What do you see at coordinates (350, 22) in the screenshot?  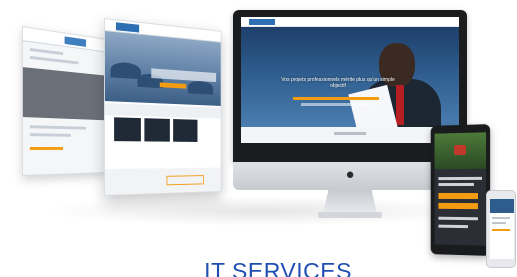 I see `site-navbar` at bounding box center [350, 22].